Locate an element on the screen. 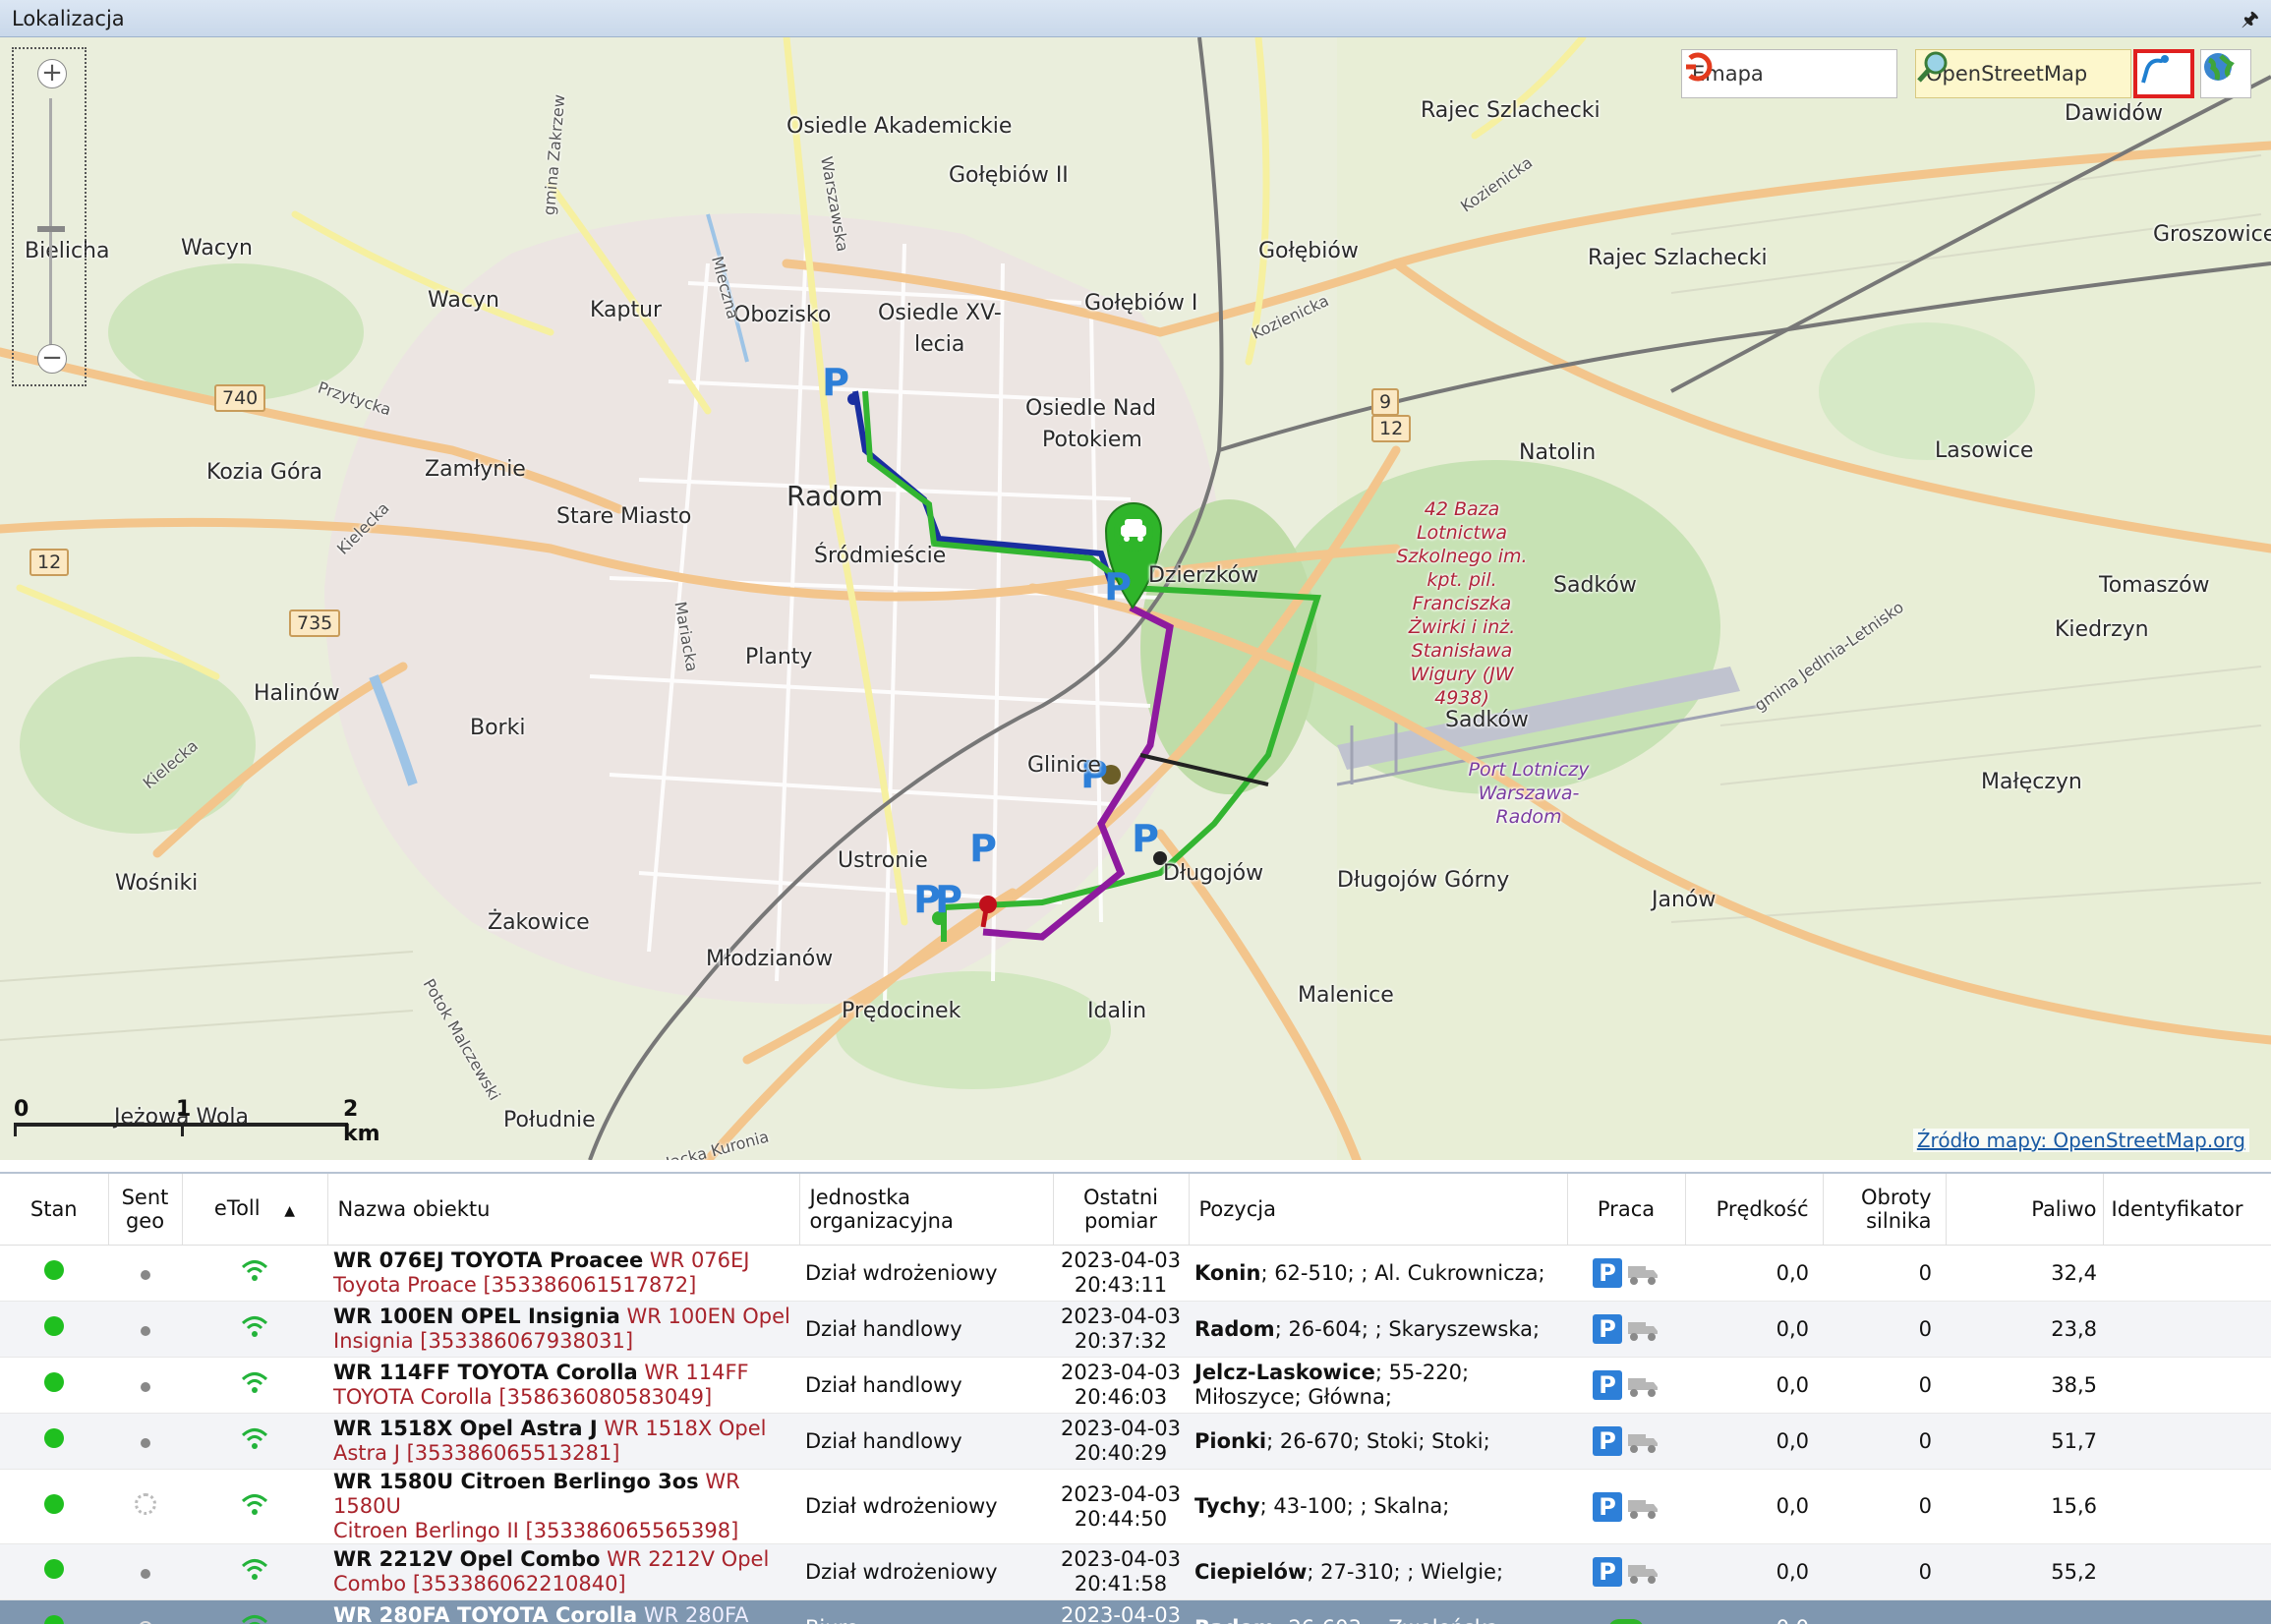 The width and height of the screenshot is (2271, 1624). work-state-cell: P is located at coordinates (1626, 1274).